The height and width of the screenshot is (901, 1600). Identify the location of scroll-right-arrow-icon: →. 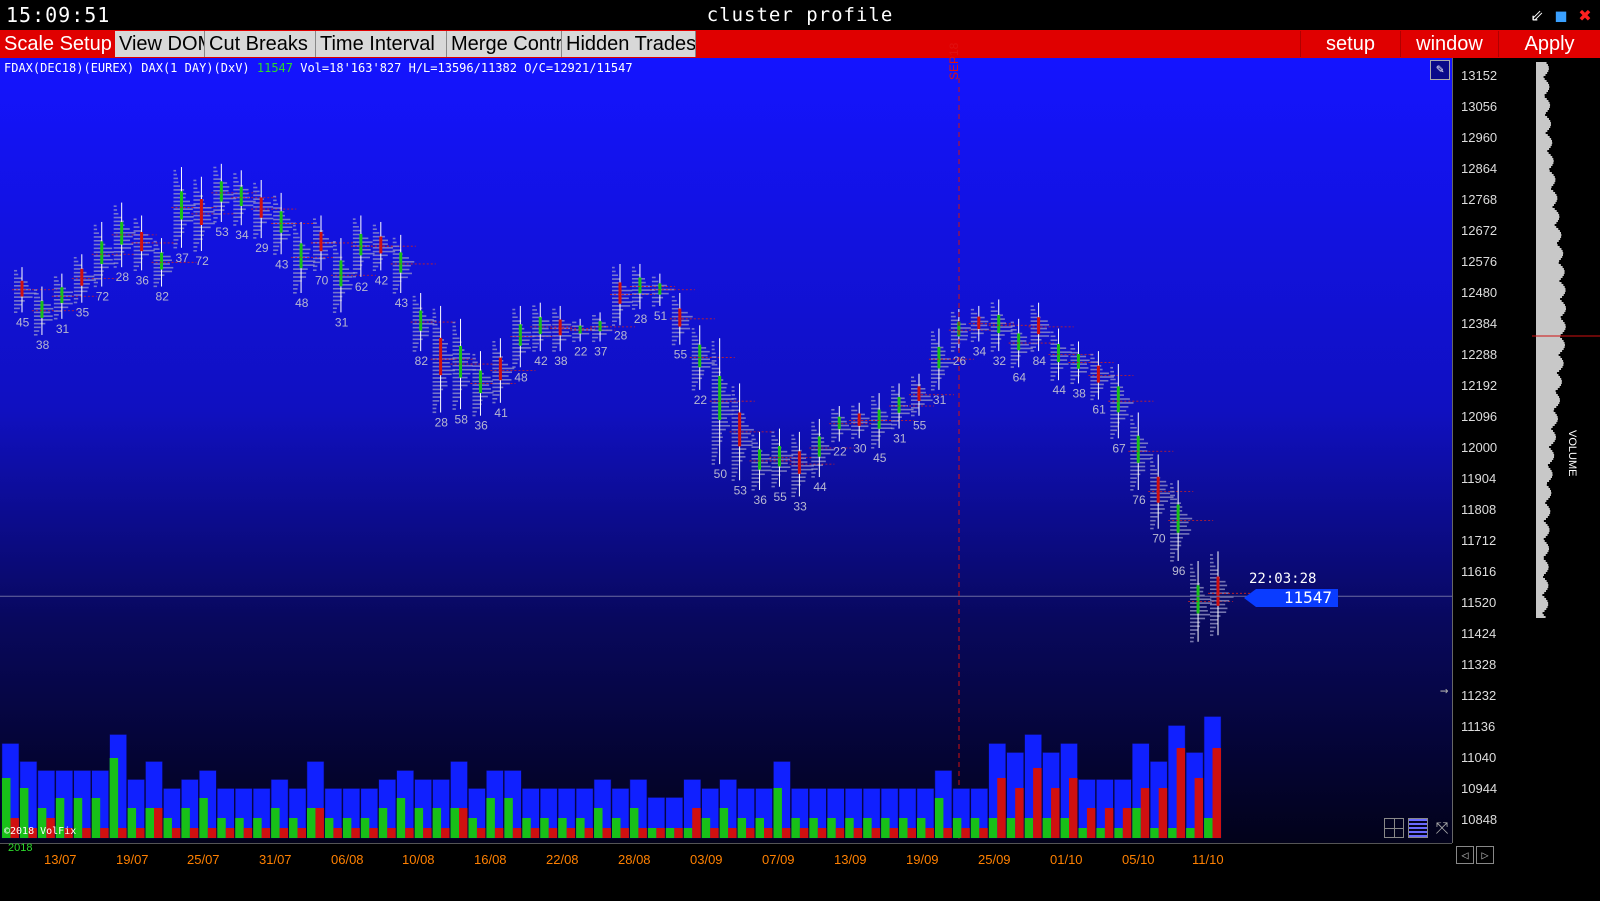
(1444, 691).